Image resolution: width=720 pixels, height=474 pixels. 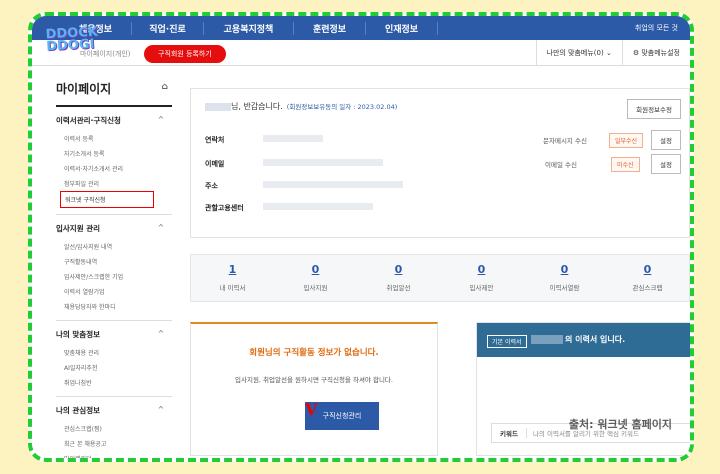 What do you see at coordinates (315, 278) in the screenshot?
I see `stat-apply: 0 입사지원` at bounding box center [315, 278].